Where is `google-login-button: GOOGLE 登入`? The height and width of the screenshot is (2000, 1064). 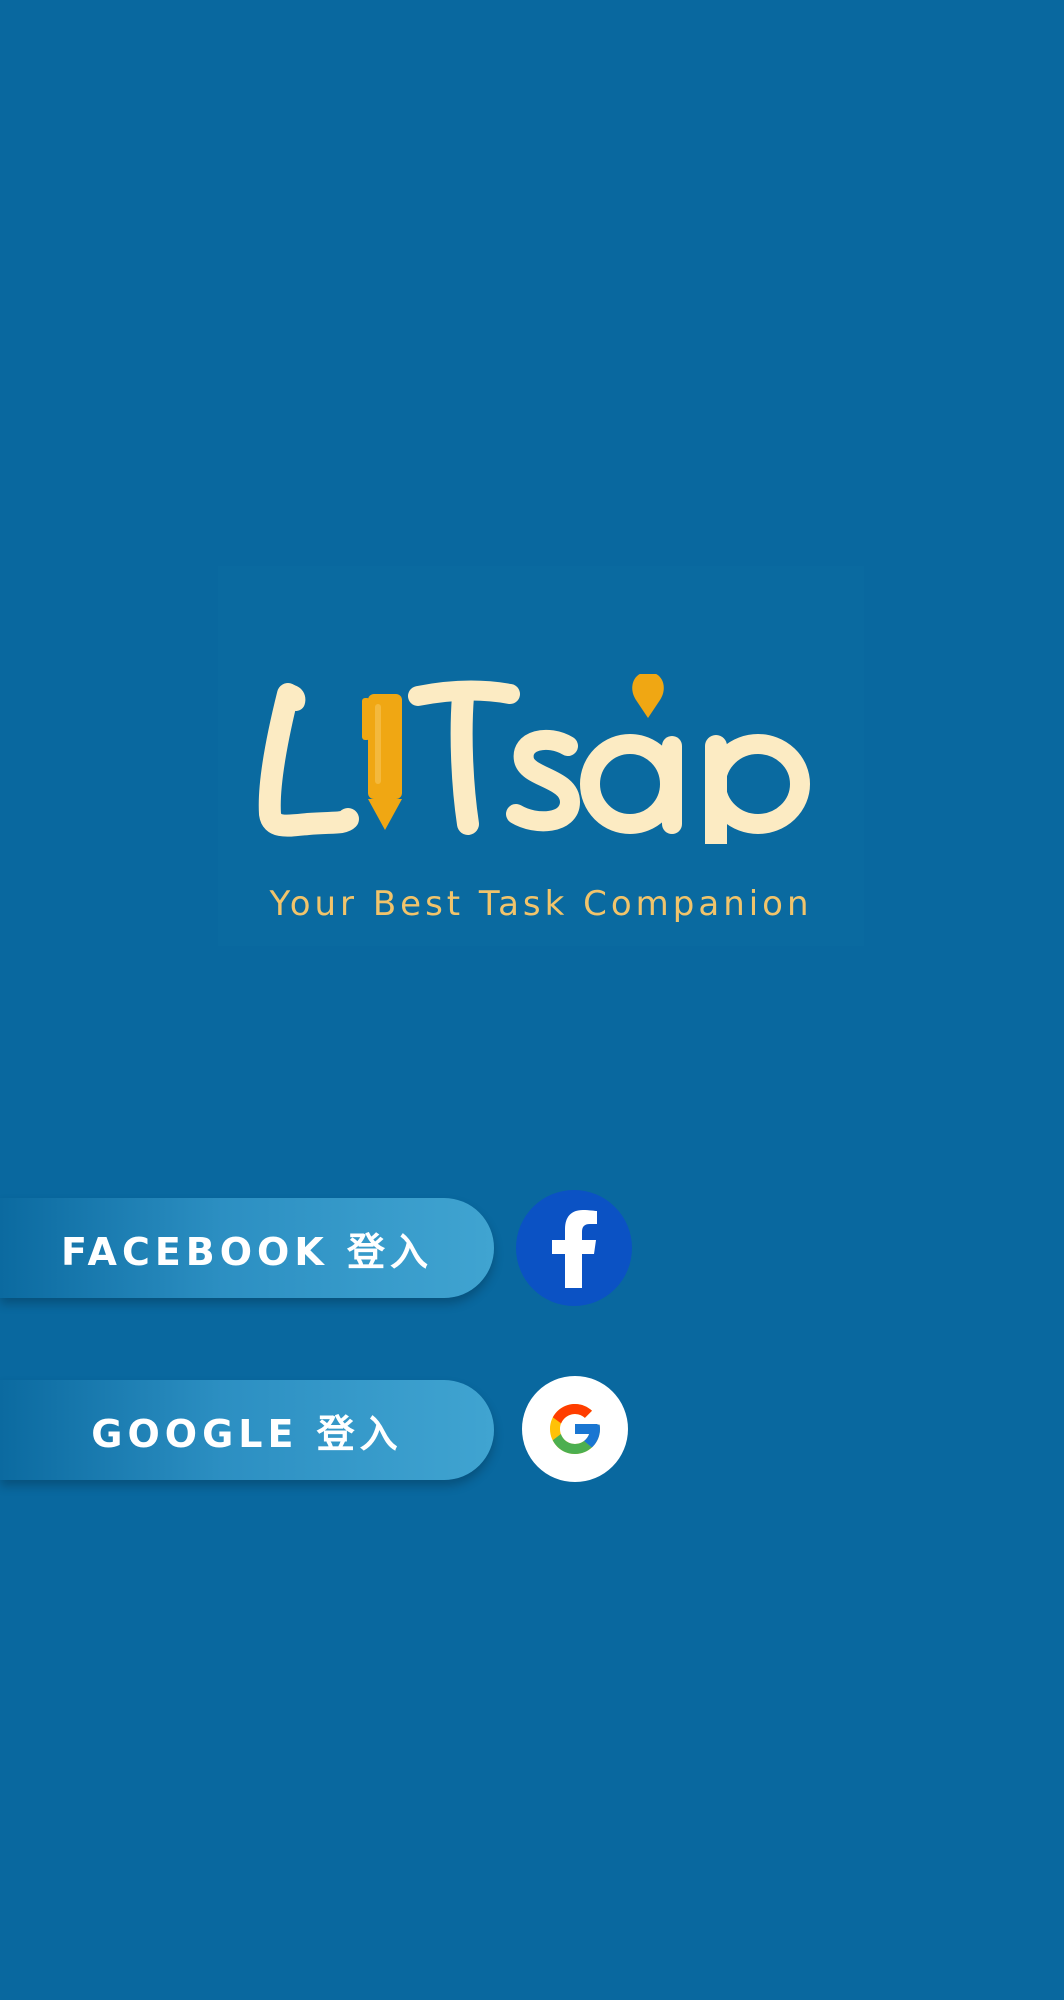
google-login-button: GOOGLE 登入 is located at coordinates (247, 1430).